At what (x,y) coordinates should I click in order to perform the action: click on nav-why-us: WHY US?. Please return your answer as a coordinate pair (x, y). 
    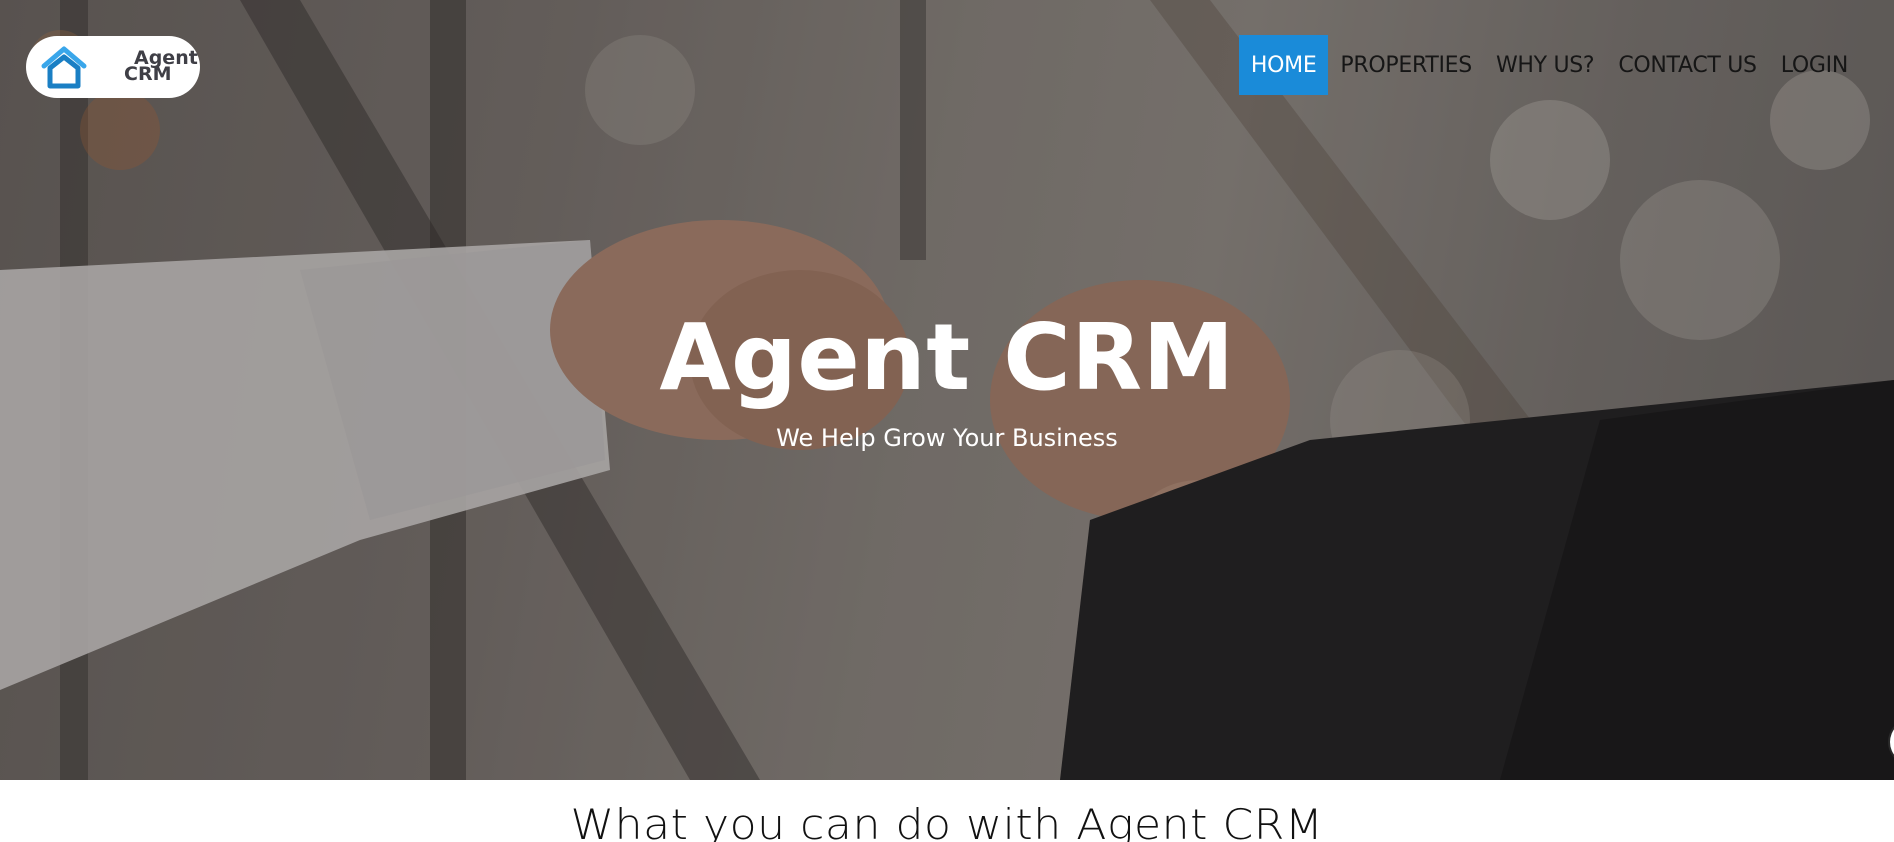
    Looking at the image, I should click on (1545, 65).